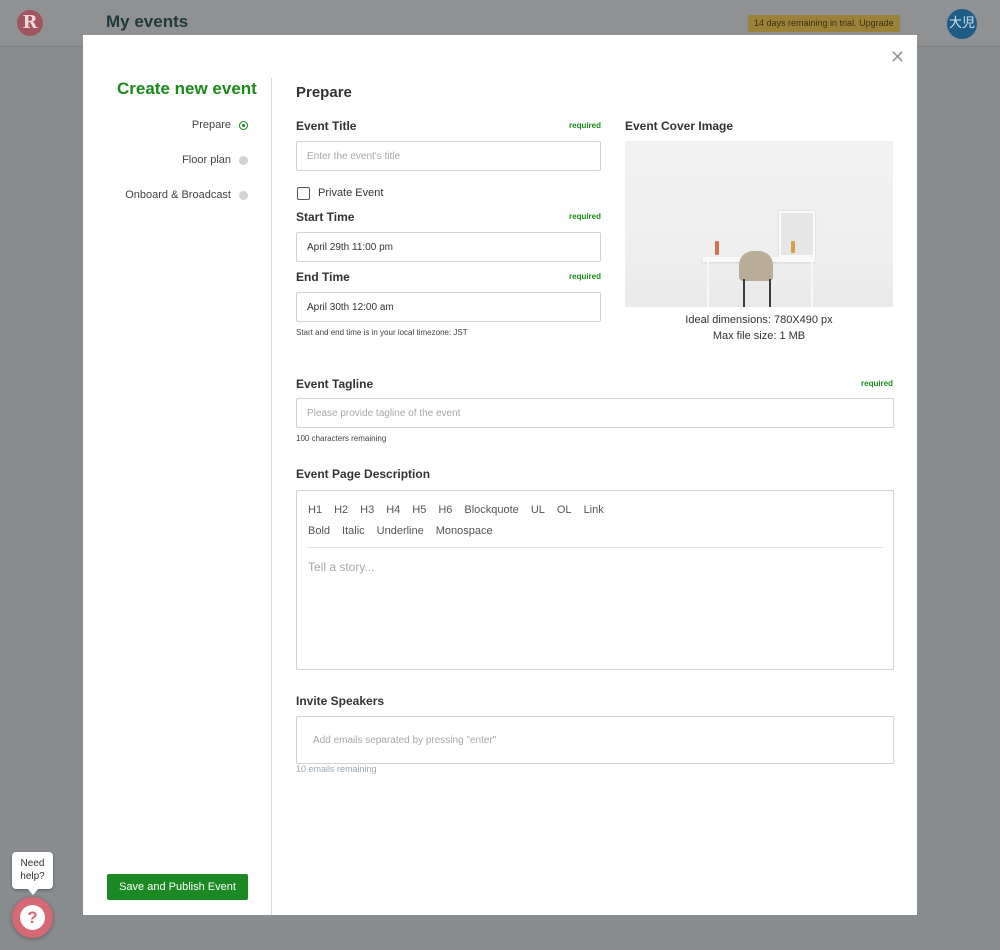 This screenshot has width=1000, height=950. What do you see at coordinates (756, 266) in the screenshot?
I see `cover-chair-shape` at bounding box center [756, 266].